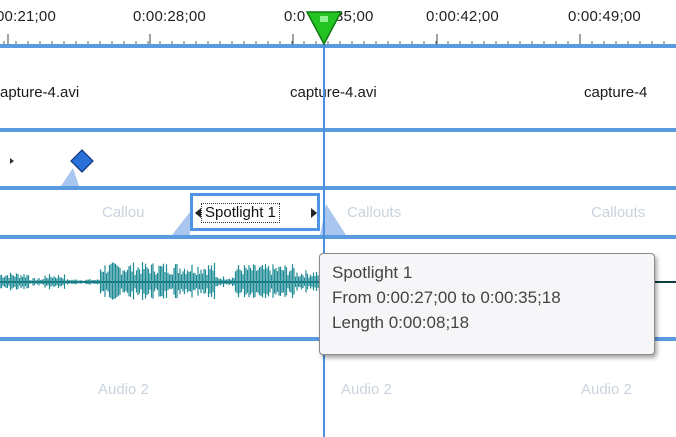 This screenshot has height=437, width=676. What do you see at coordinates (604, 16) in the screenshot?
I see `ruler-time-label: 0:00:49;00` at bounding box center [604, 16].